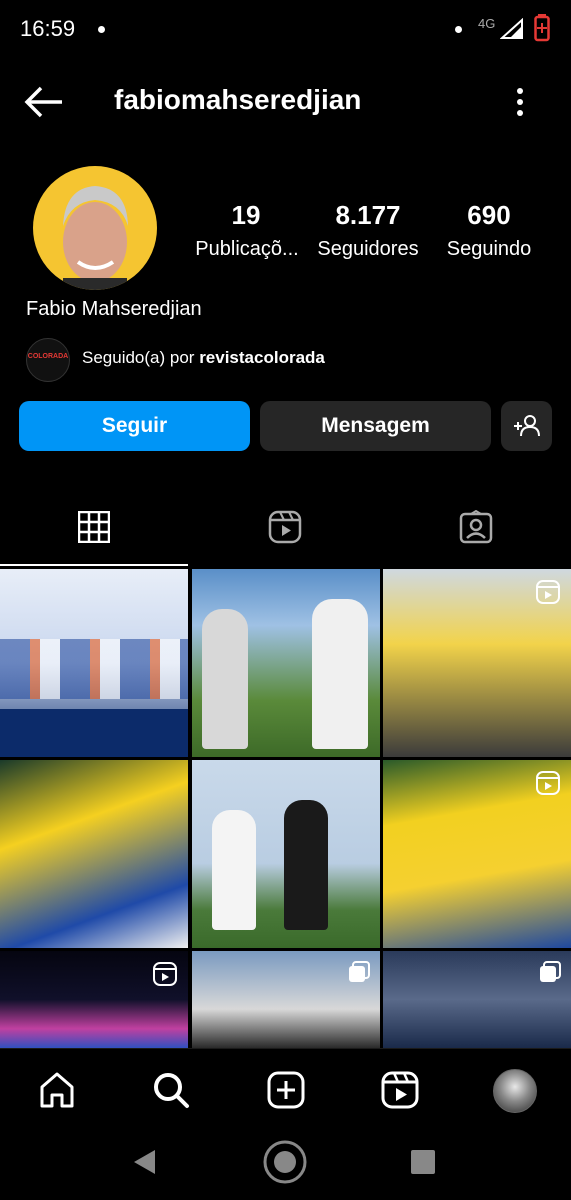 The height and width of the screenshot is (1200, 571). What do you see at coordinates (141, 357) in the screenshot?
I see `followed-by-prefix: Seguido(a) por` at bounding box center [141, 357].